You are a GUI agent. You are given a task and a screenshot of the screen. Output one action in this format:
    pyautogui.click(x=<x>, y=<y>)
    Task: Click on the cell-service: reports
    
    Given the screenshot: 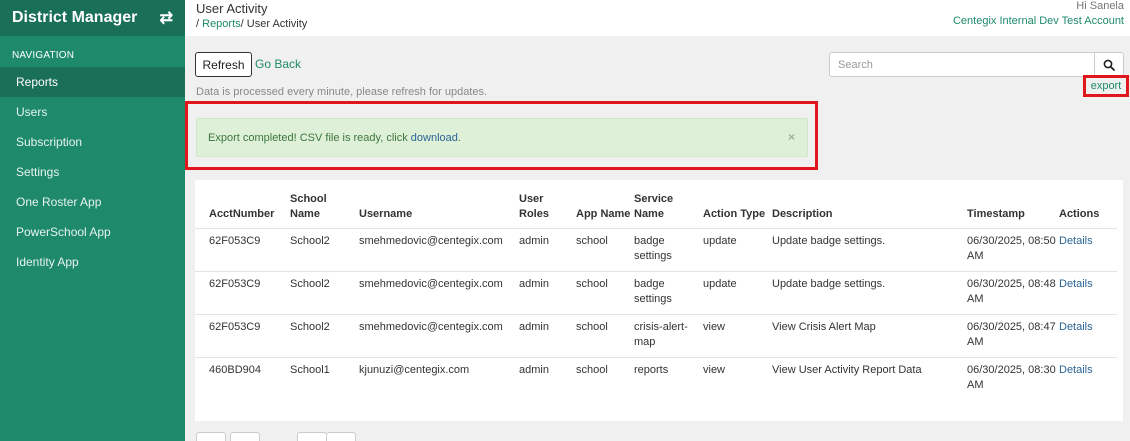 What is the action you would take?
    pyautogui.click(x=668, y=379)
    